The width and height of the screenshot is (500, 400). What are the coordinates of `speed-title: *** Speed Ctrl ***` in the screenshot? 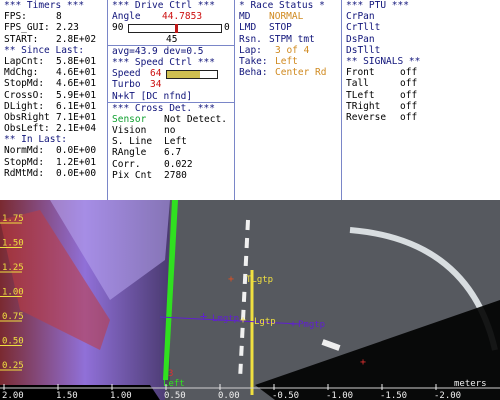 It's located at (163, 62).